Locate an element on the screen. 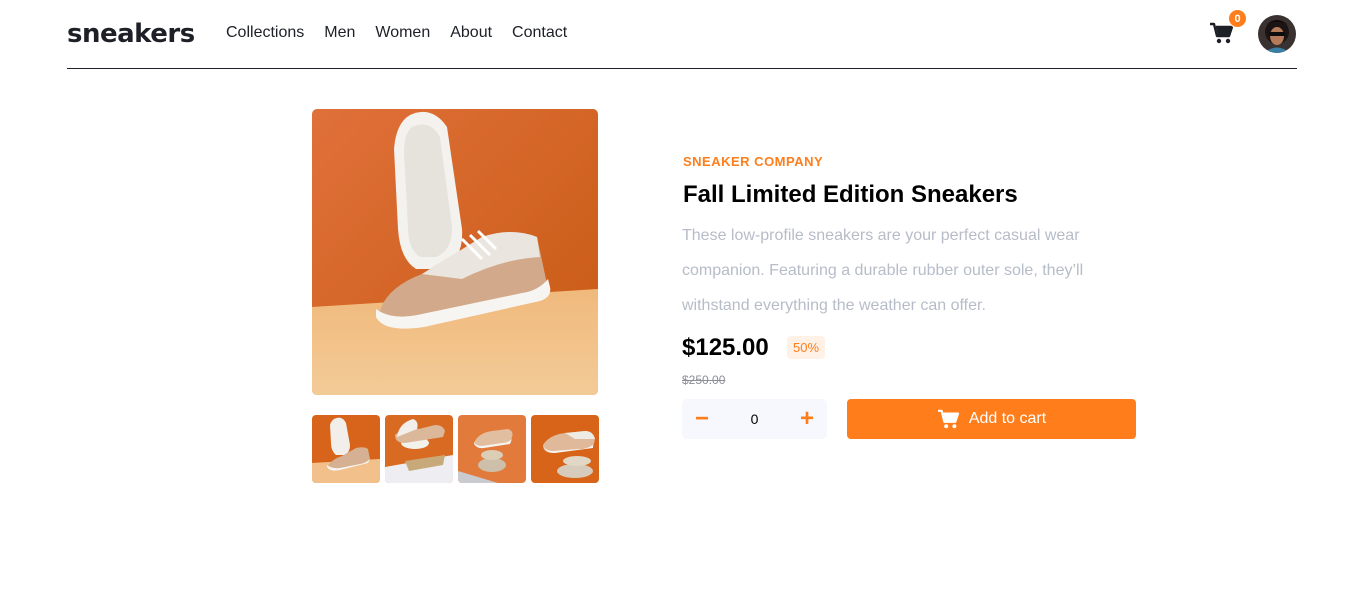 The height and width of the screenshot is (592, 1364). add-to-cart-label: Add to cart is located at coordinates (1007, 418).